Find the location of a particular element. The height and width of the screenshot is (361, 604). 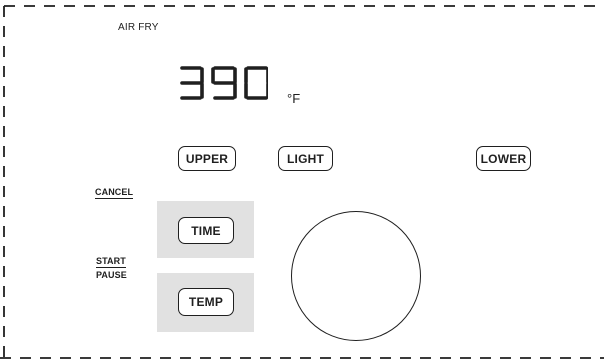

temp-start-pause-key: TEMP is located at coordinates (205, 302).